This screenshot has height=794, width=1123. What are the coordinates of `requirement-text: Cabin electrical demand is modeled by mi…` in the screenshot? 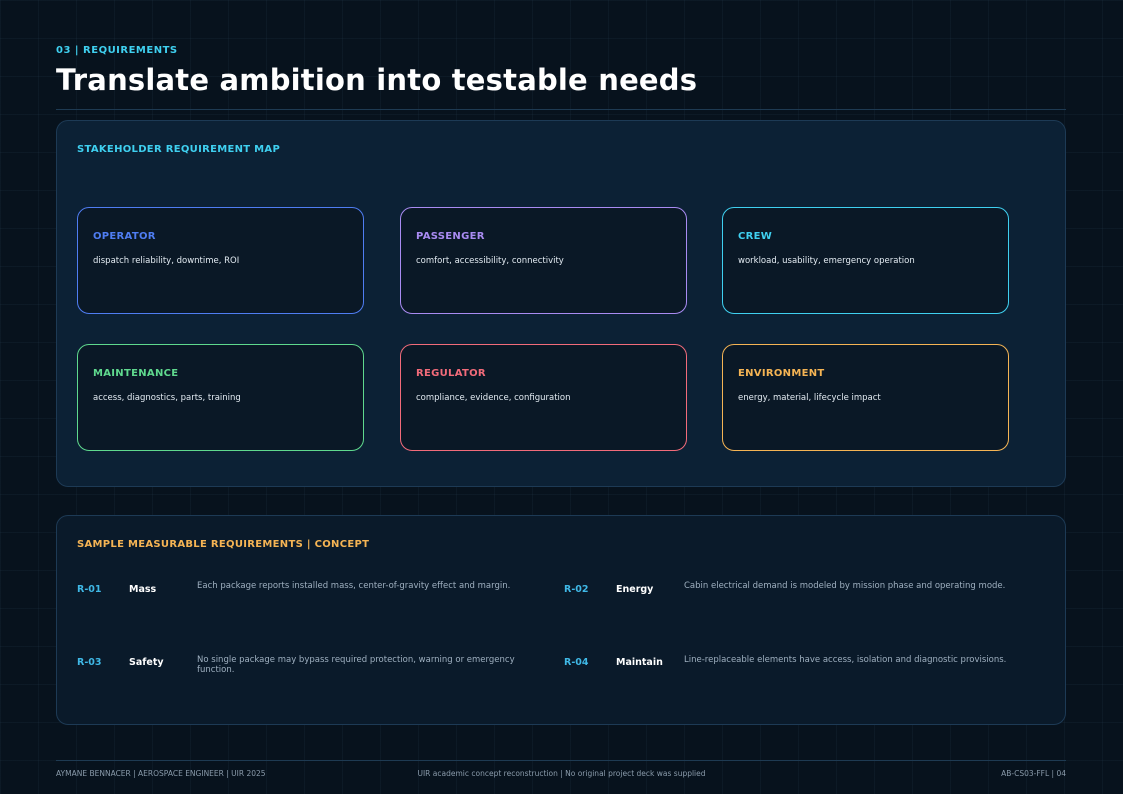 It's located at (845, 586).